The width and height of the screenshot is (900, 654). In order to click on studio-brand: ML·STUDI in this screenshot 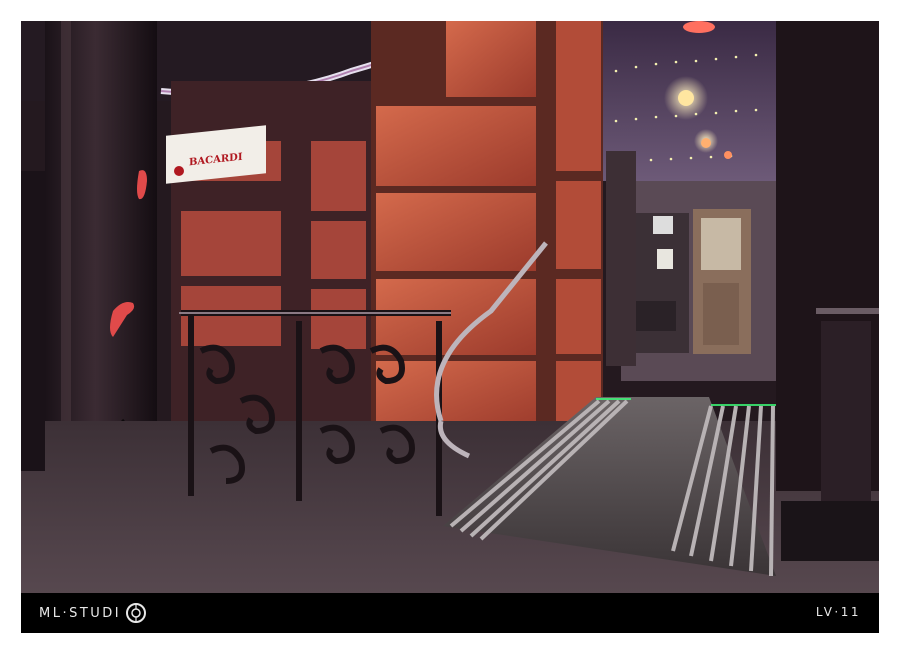, I will do `click(93, 613)`.